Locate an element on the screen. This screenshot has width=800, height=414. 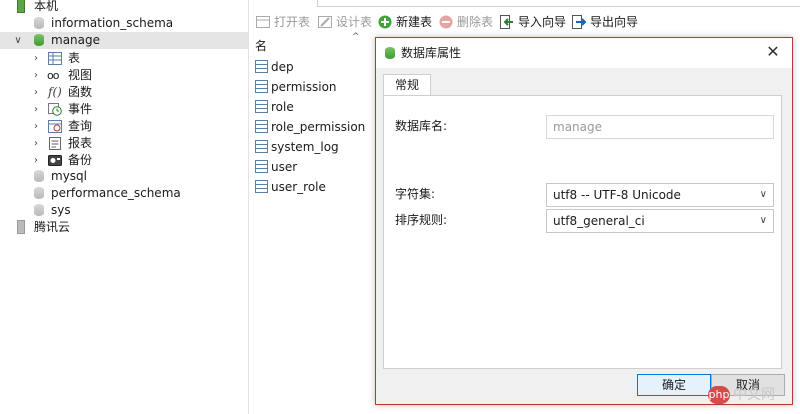
toolbar-top-frame is located at coordinates (558, 3).